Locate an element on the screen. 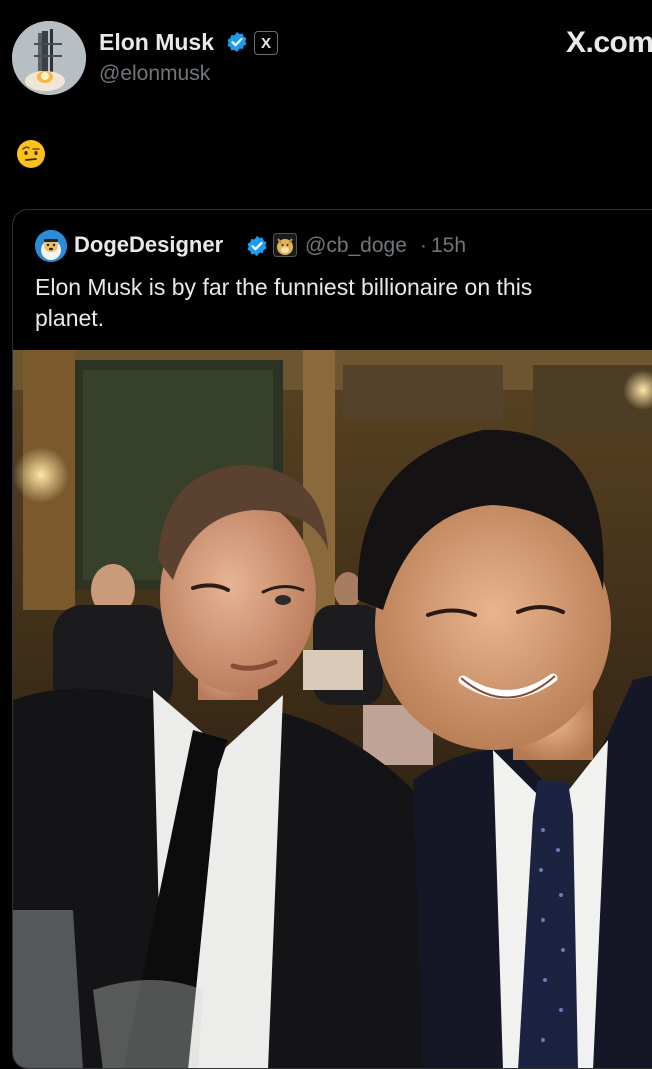 The height and width of the screenshot is (1069, 652). doge-avatar-icon is located at coordinates (51, 246).